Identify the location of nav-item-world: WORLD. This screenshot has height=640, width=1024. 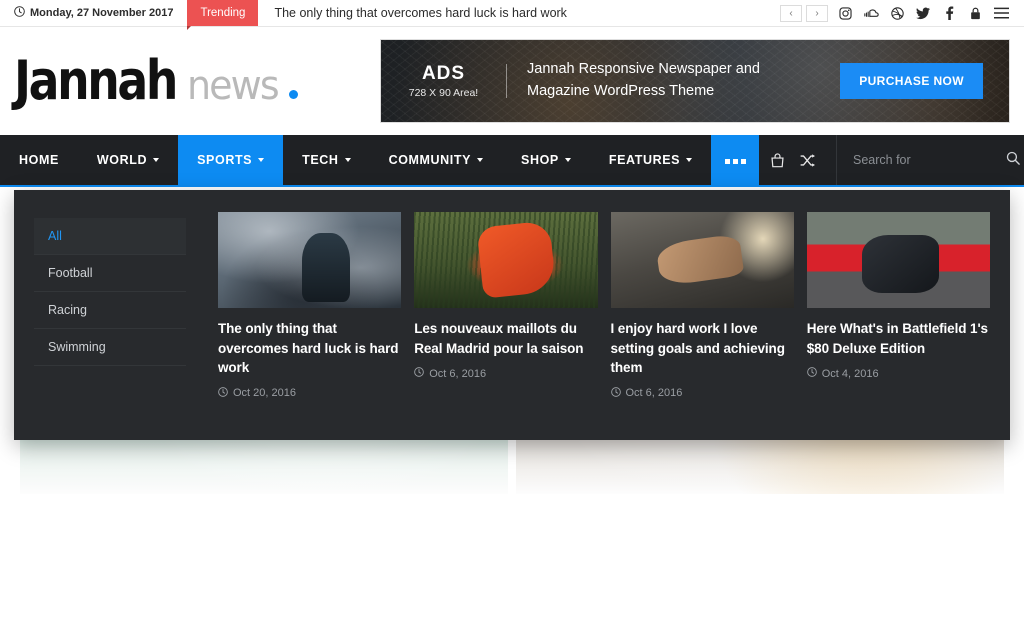
(128, 160).